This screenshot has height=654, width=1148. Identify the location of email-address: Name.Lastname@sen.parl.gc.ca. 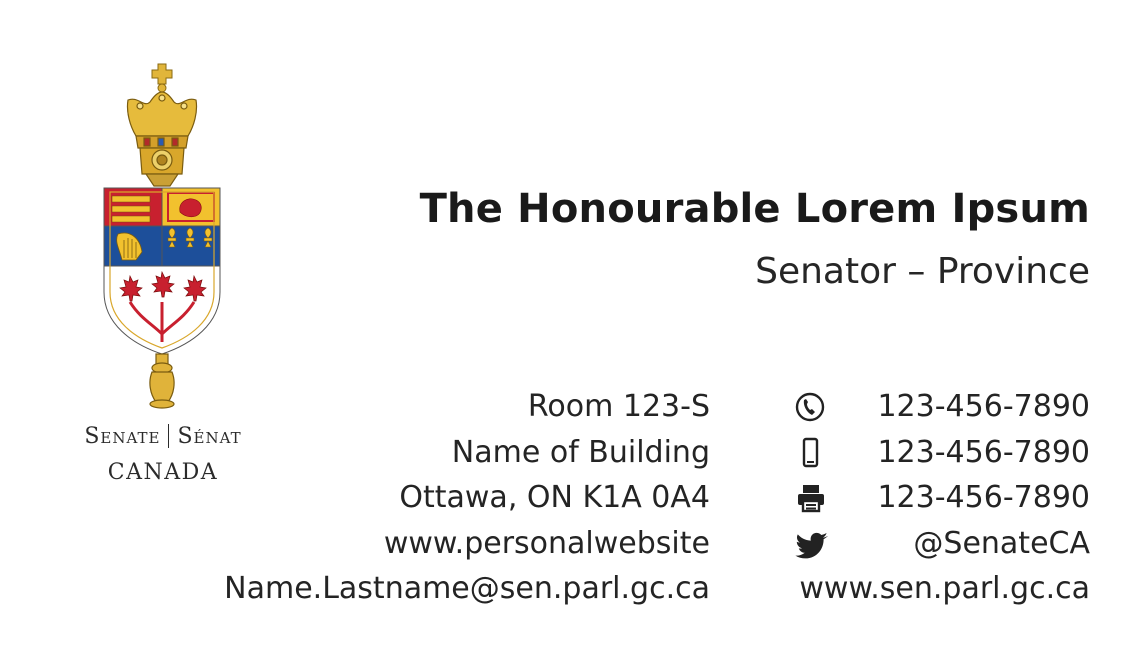
(467, 589).